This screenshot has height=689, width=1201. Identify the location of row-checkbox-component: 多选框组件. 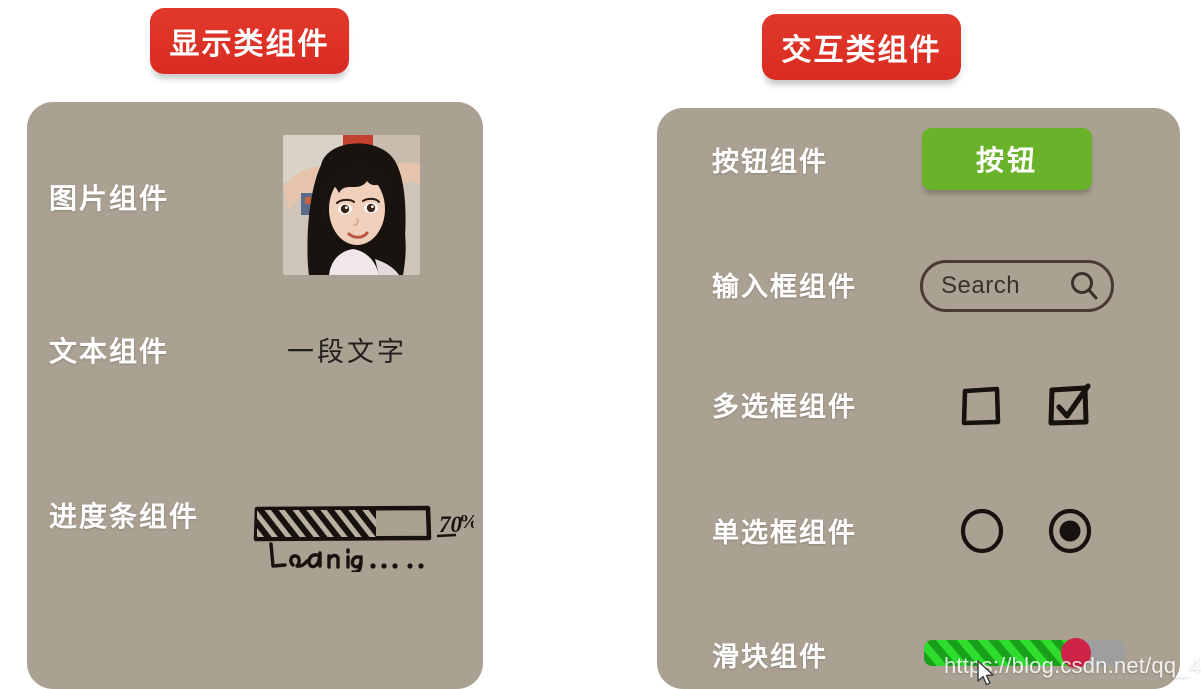
(784, 404).